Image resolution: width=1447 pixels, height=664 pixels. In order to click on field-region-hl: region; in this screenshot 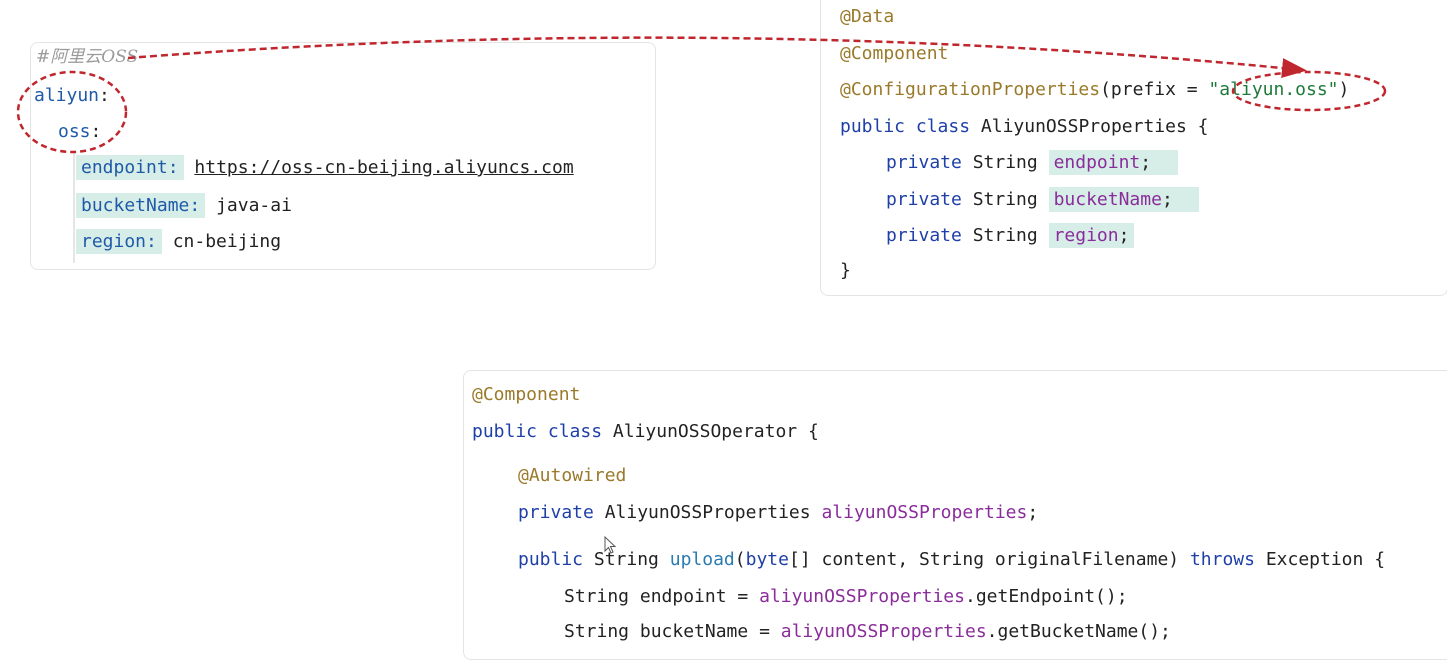, I will do `click(1091, 235)`.